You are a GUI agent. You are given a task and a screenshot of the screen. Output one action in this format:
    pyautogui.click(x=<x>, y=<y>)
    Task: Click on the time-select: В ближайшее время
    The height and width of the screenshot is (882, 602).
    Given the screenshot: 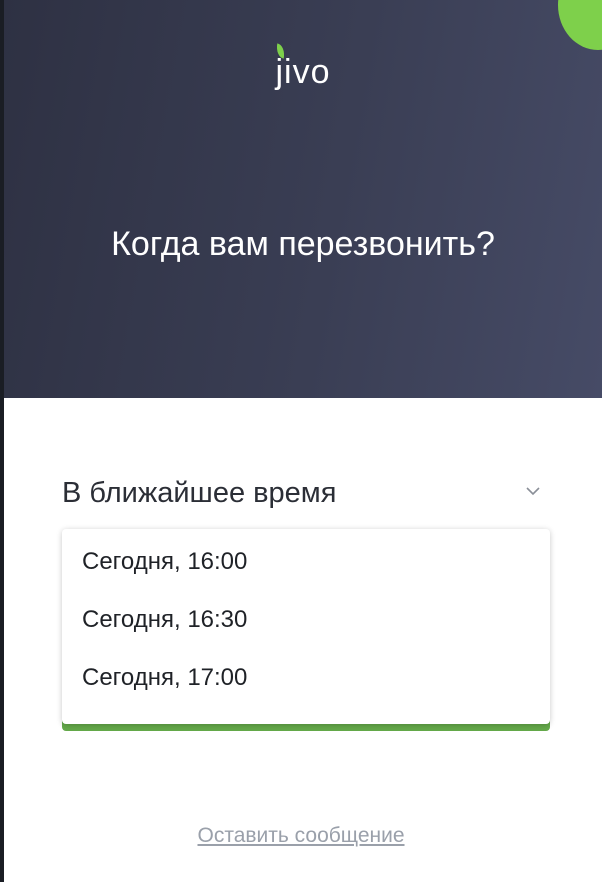 What is the action you would take?
    pyautogui.click(x=307, y=493)
    